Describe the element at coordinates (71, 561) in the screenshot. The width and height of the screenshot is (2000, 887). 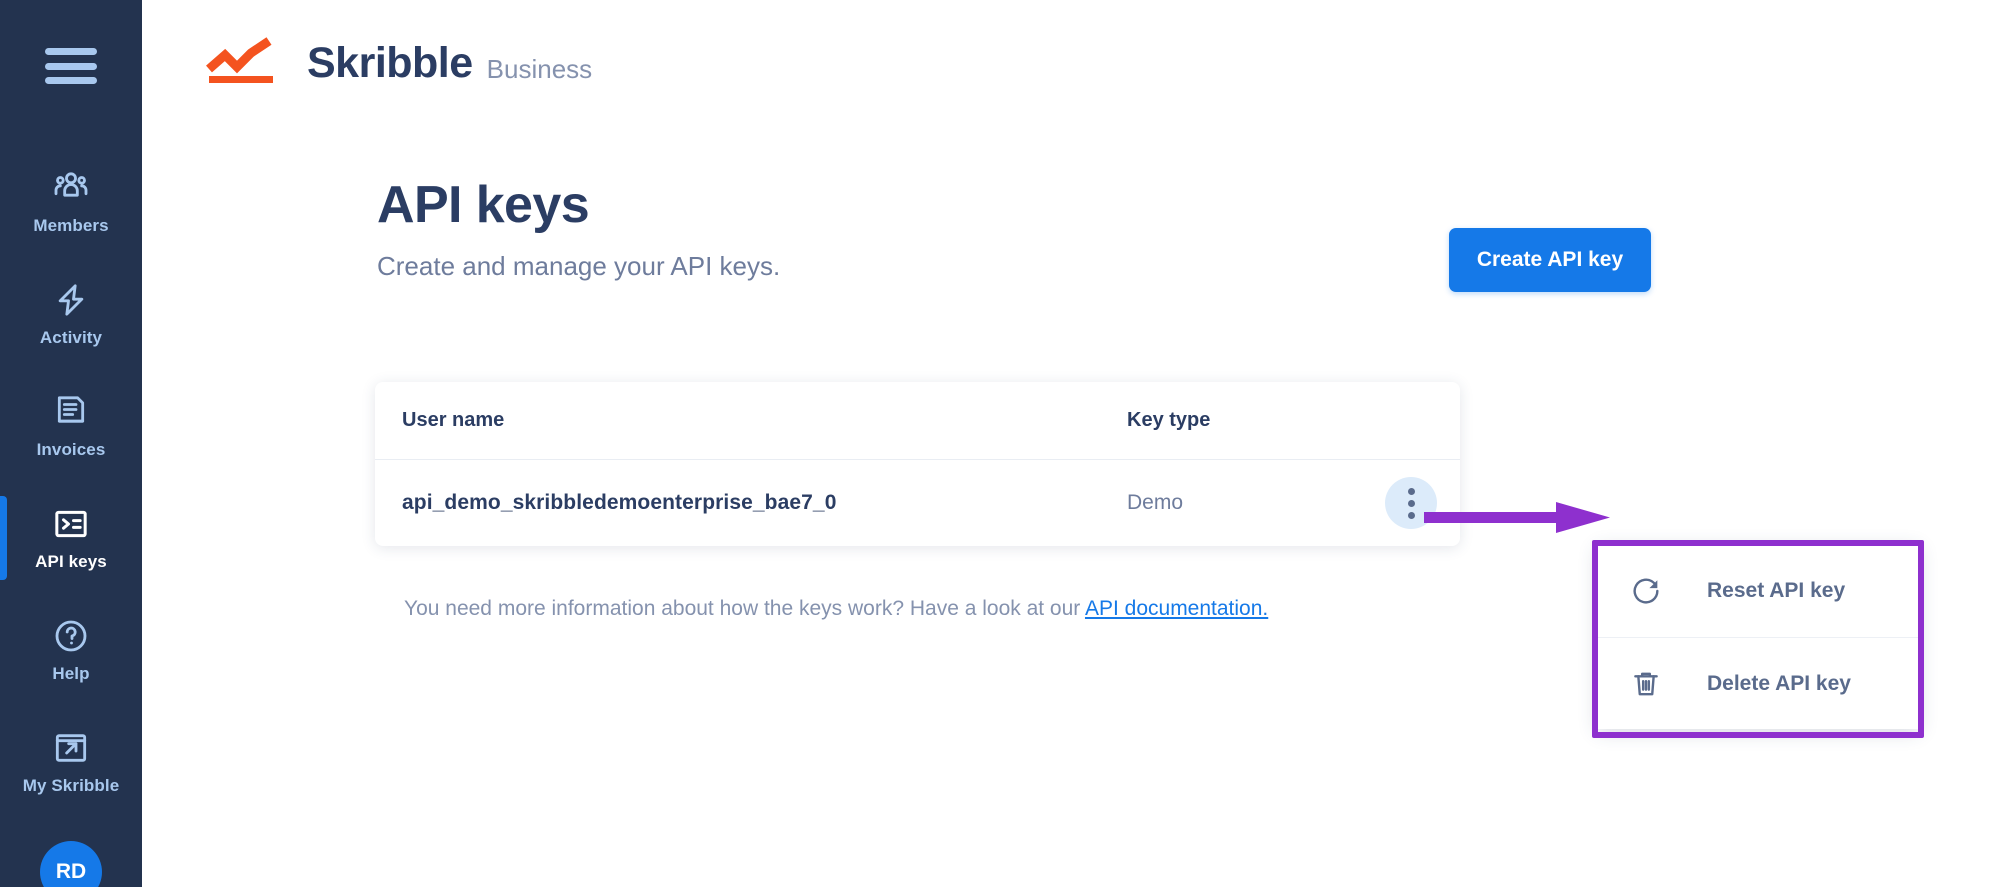
I see `sidebar-item-label: API keys` at that location.